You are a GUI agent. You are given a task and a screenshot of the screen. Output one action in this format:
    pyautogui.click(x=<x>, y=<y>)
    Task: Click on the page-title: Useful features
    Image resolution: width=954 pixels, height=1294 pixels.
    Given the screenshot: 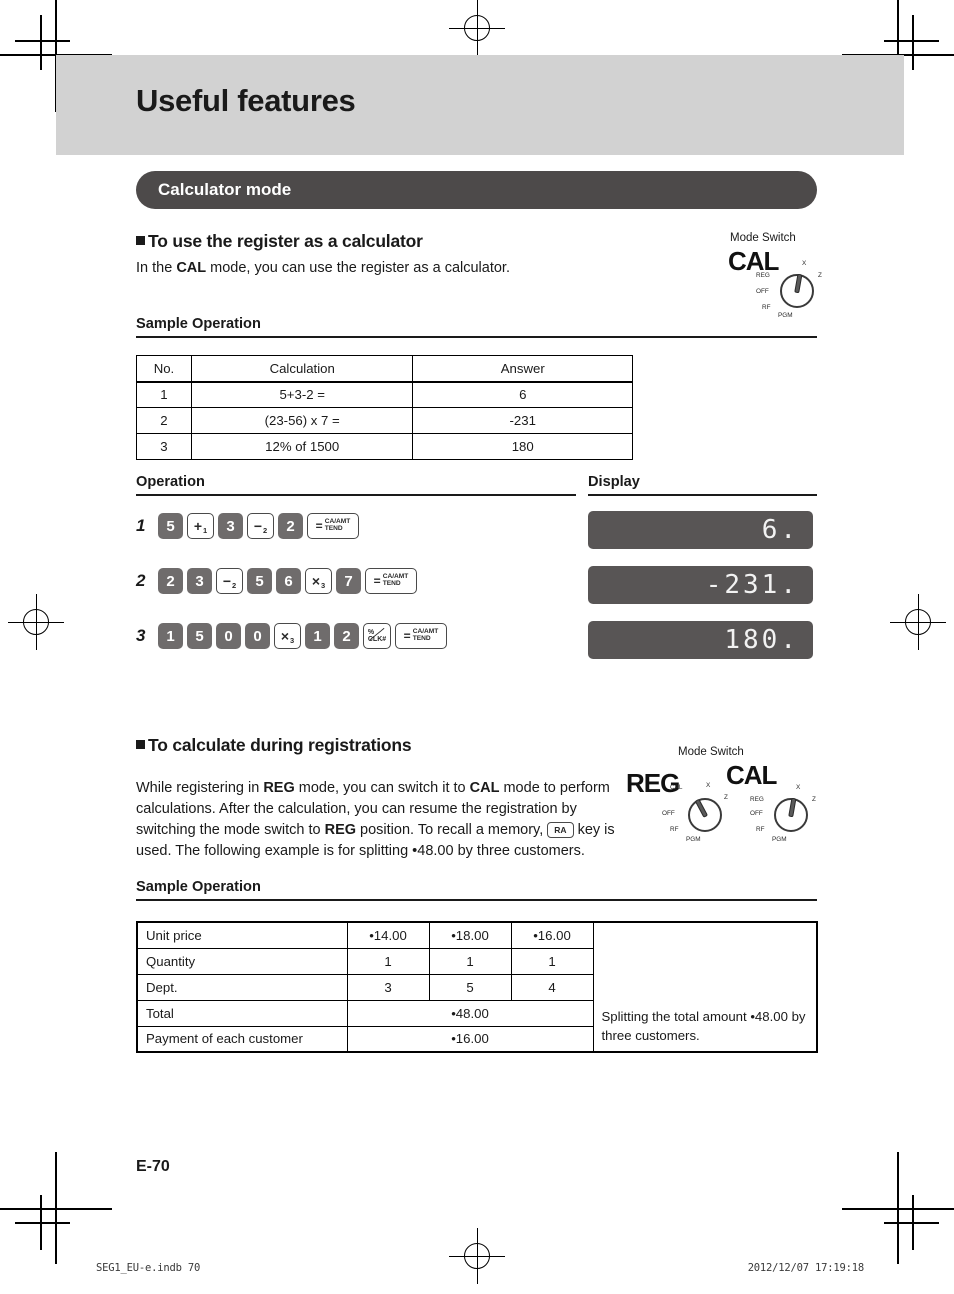 What is the action you would take?
    pyautogui.click(x=246, y=100)
    